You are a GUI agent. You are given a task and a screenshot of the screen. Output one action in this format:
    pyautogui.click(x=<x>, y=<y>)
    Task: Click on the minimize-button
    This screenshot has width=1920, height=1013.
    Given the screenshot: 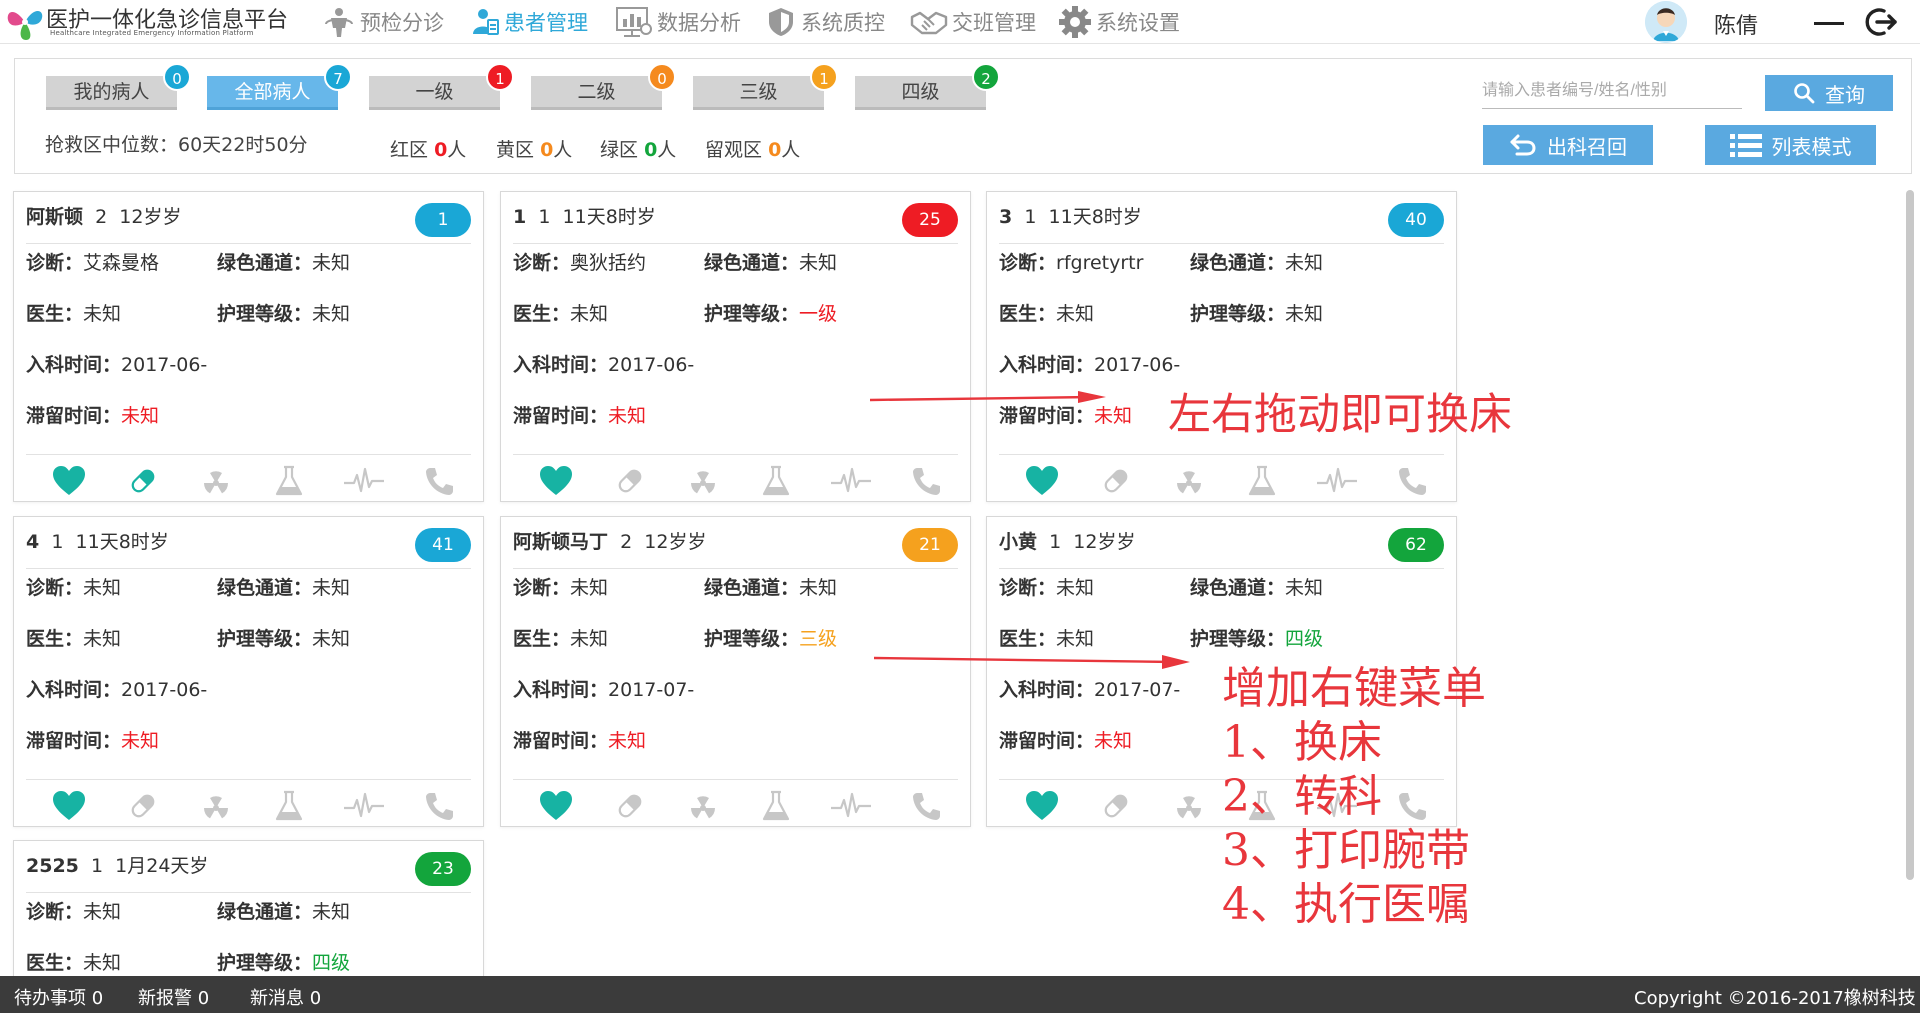 What is the action you would take?
    pyautogui.click(x=1829, y=22)
    